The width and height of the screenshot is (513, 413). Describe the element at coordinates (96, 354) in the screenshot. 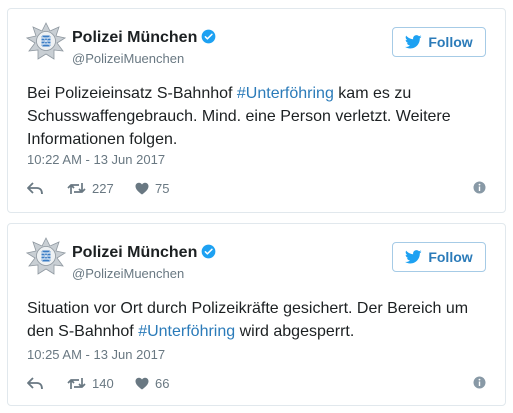

I see `tweet-timestamp: 10:25 AM - 13 Jun 2017` at that location.